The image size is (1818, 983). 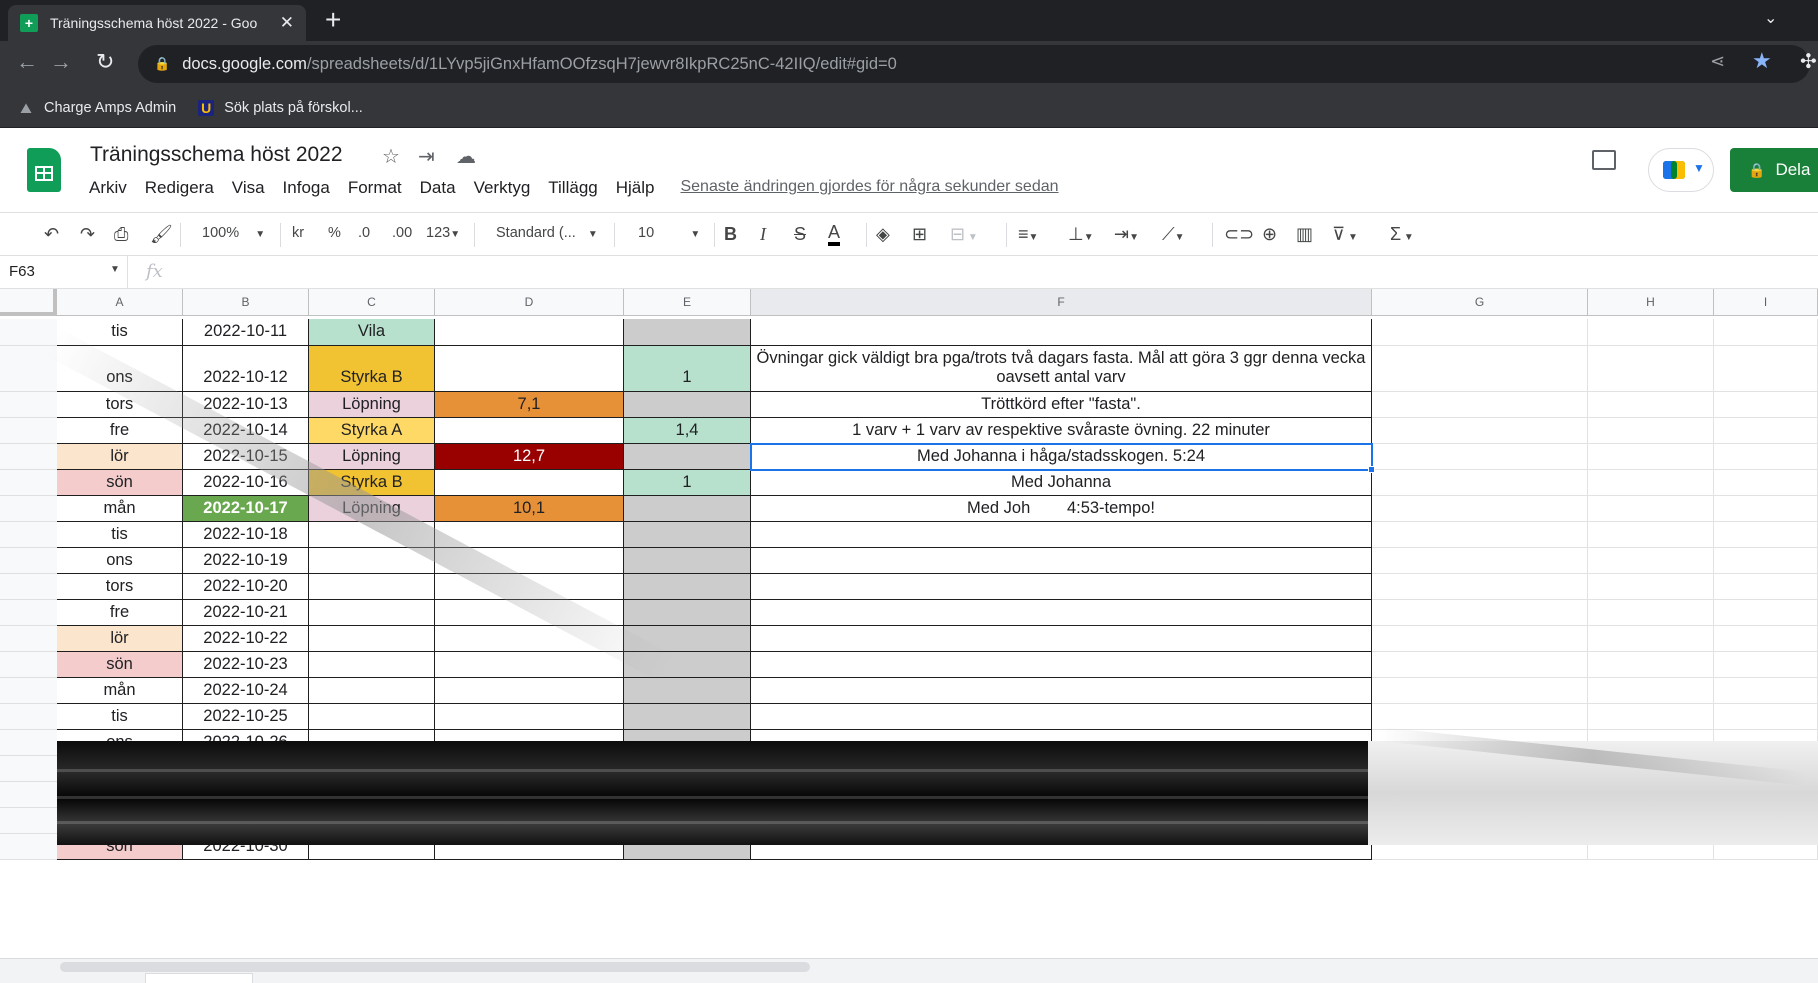 What do you see at coordinates (28, 302) in the screenshot?
I see `select-all-corner` at bounding box center [28, 302].